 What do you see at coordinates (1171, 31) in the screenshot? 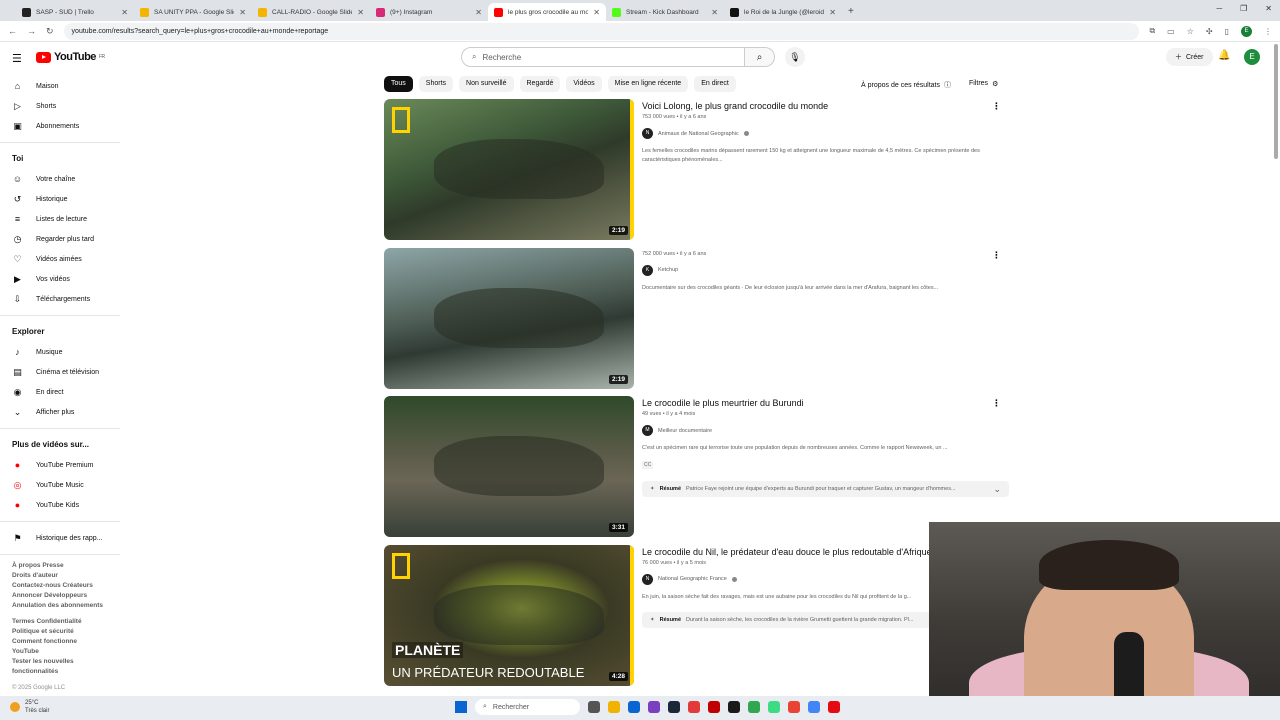
I see `cast-icon: ▭` at bounding box center [1171, 31].